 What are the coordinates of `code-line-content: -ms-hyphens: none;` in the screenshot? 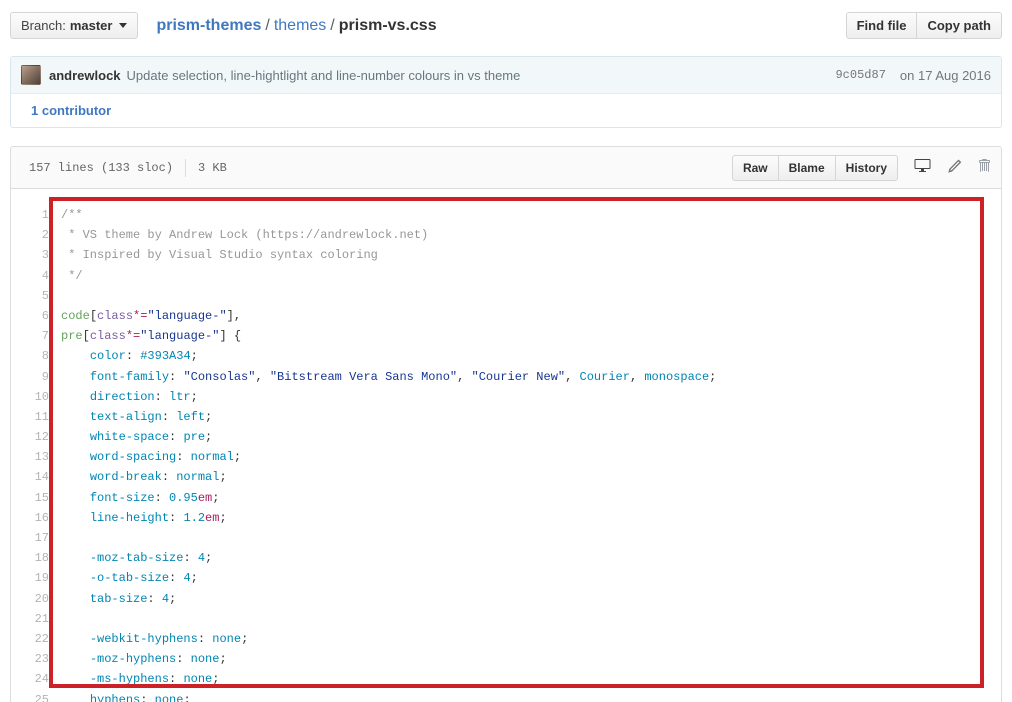 It's located at (154, 679).